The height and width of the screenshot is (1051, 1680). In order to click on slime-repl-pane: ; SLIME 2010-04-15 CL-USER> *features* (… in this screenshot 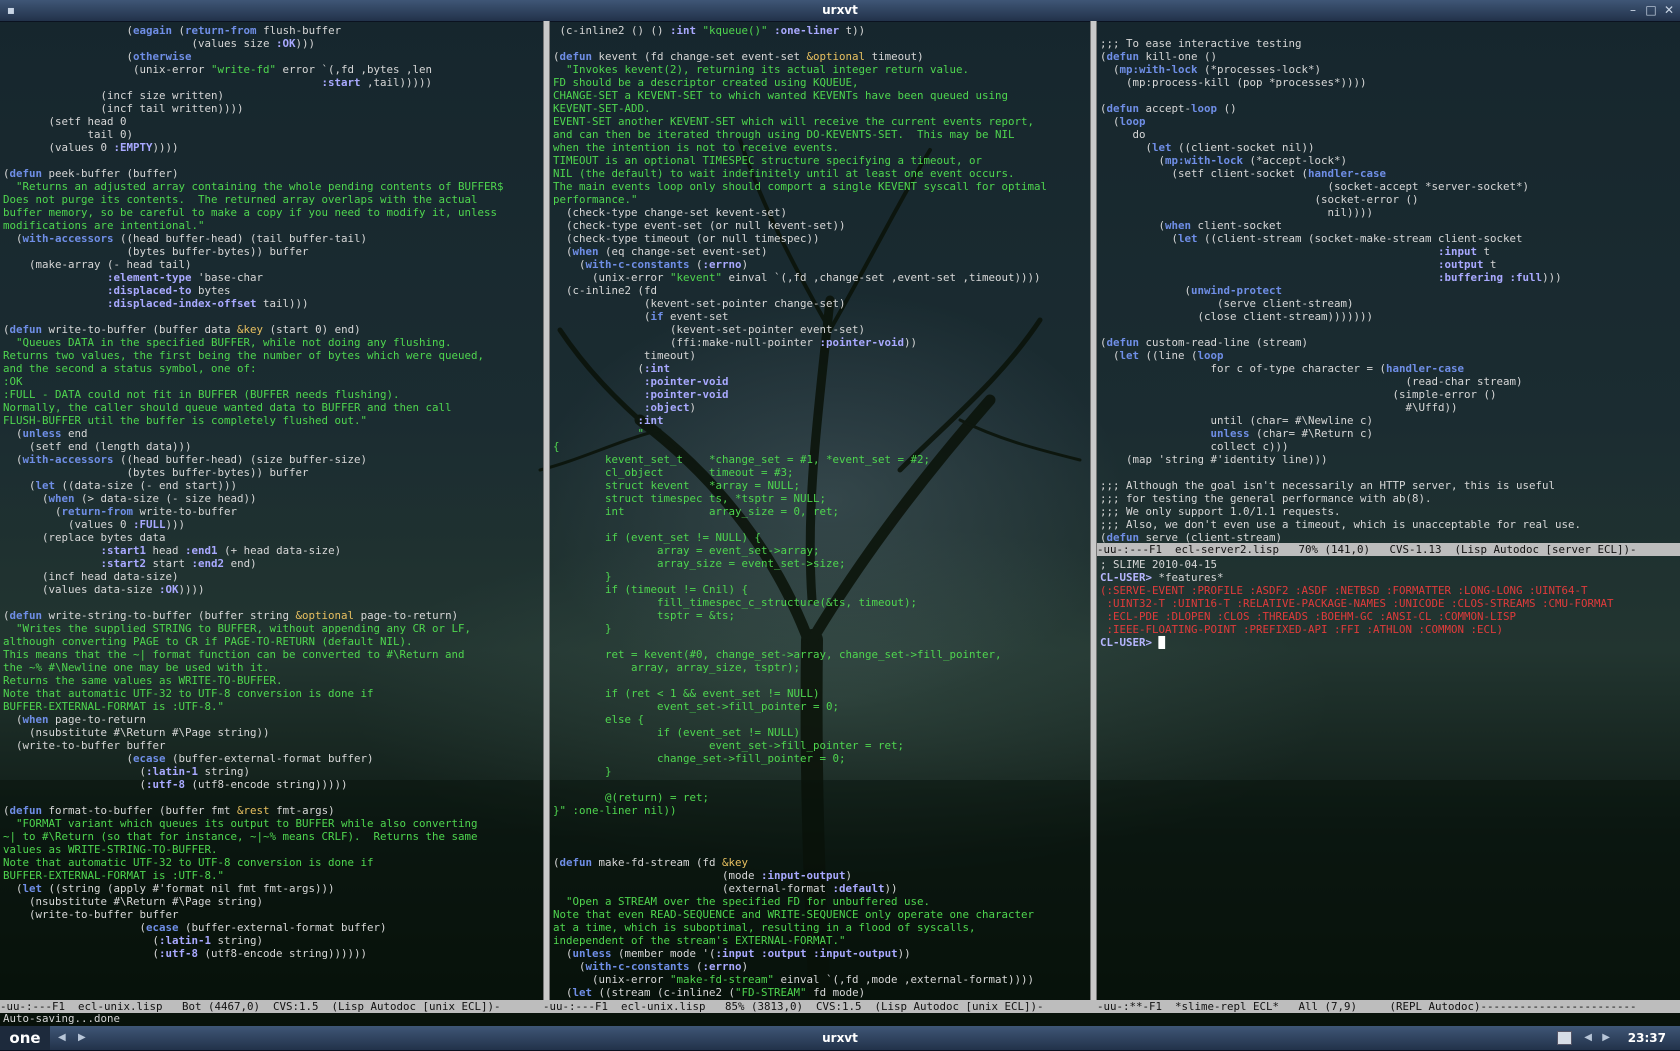, I will do `click(1388, 779)`.